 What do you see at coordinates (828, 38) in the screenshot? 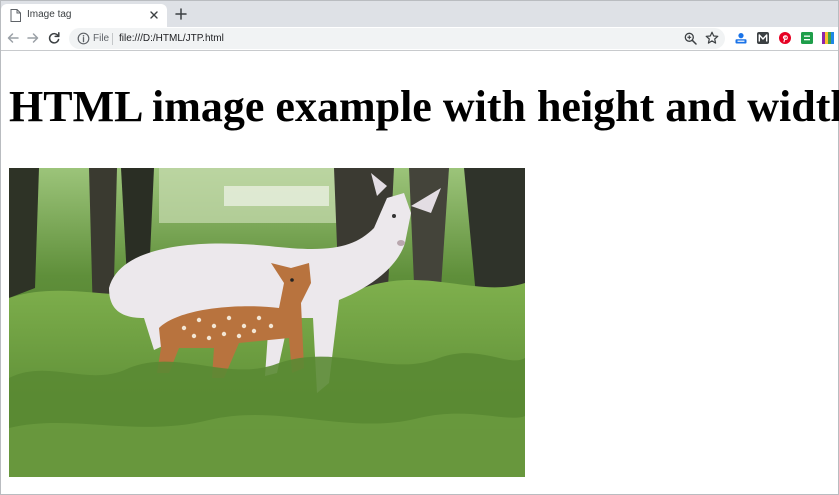
I see `color-bars-icon` at bounding box center [828, 38].